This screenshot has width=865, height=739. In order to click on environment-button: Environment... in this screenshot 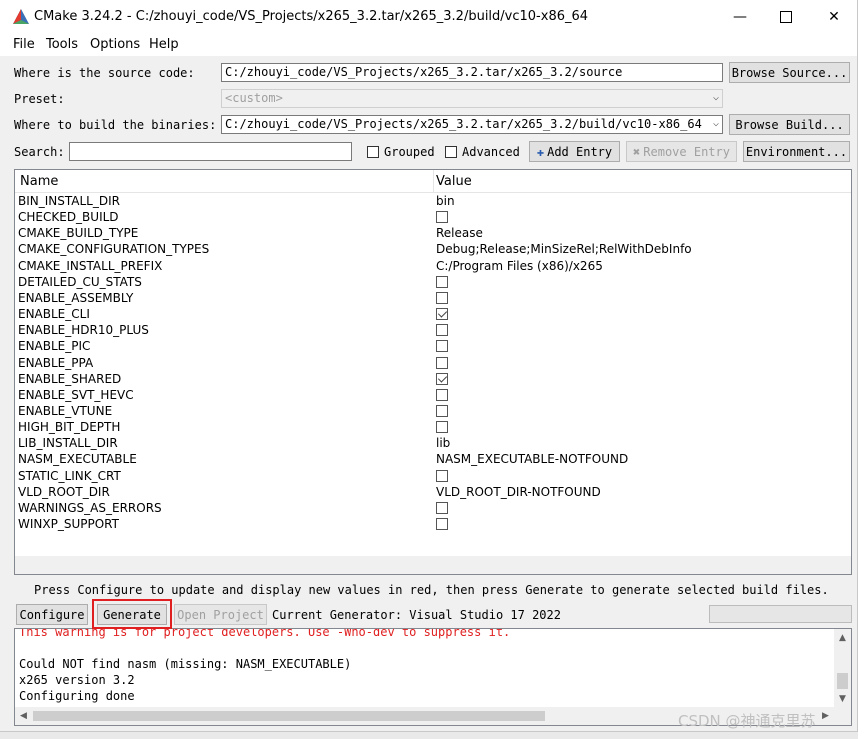, I will do `click(796, 151)`.